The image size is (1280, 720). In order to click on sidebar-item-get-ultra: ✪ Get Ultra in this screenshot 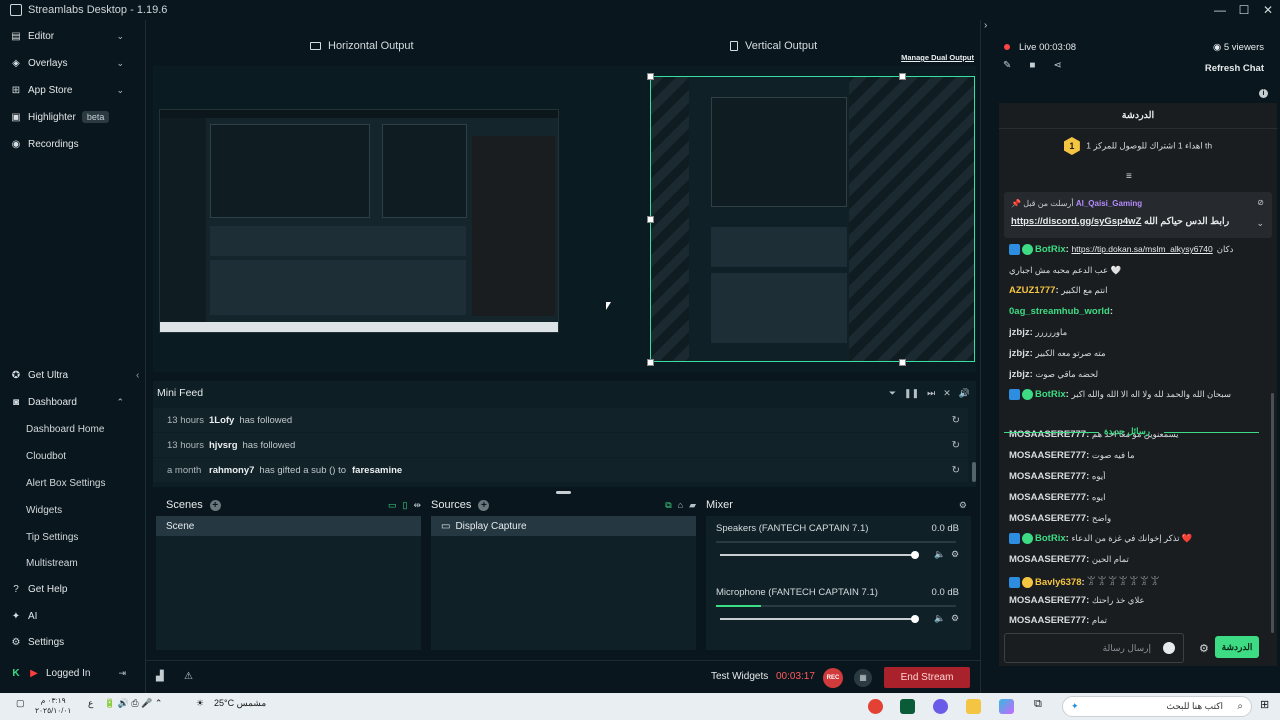, I will do `click(73, 375)`.